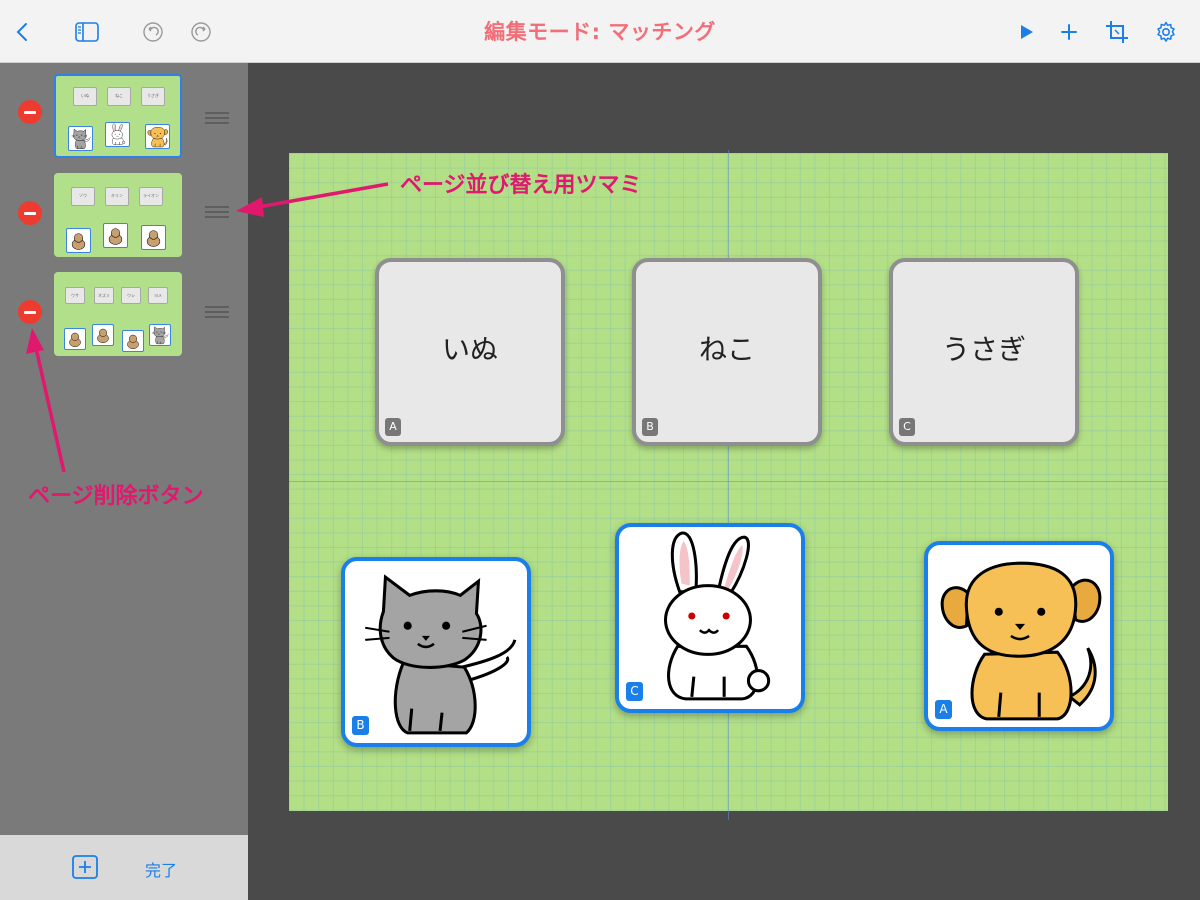 This screenshot has width=1200, height=900. I want to click on thumb-cow-card, so click(133, 341).